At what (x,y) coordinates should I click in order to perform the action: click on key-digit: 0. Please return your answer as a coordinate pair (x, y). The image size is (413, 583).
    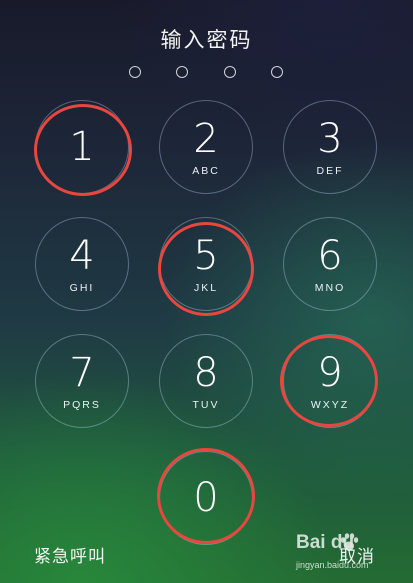
    Looking at the image, I should click on (206, 498).